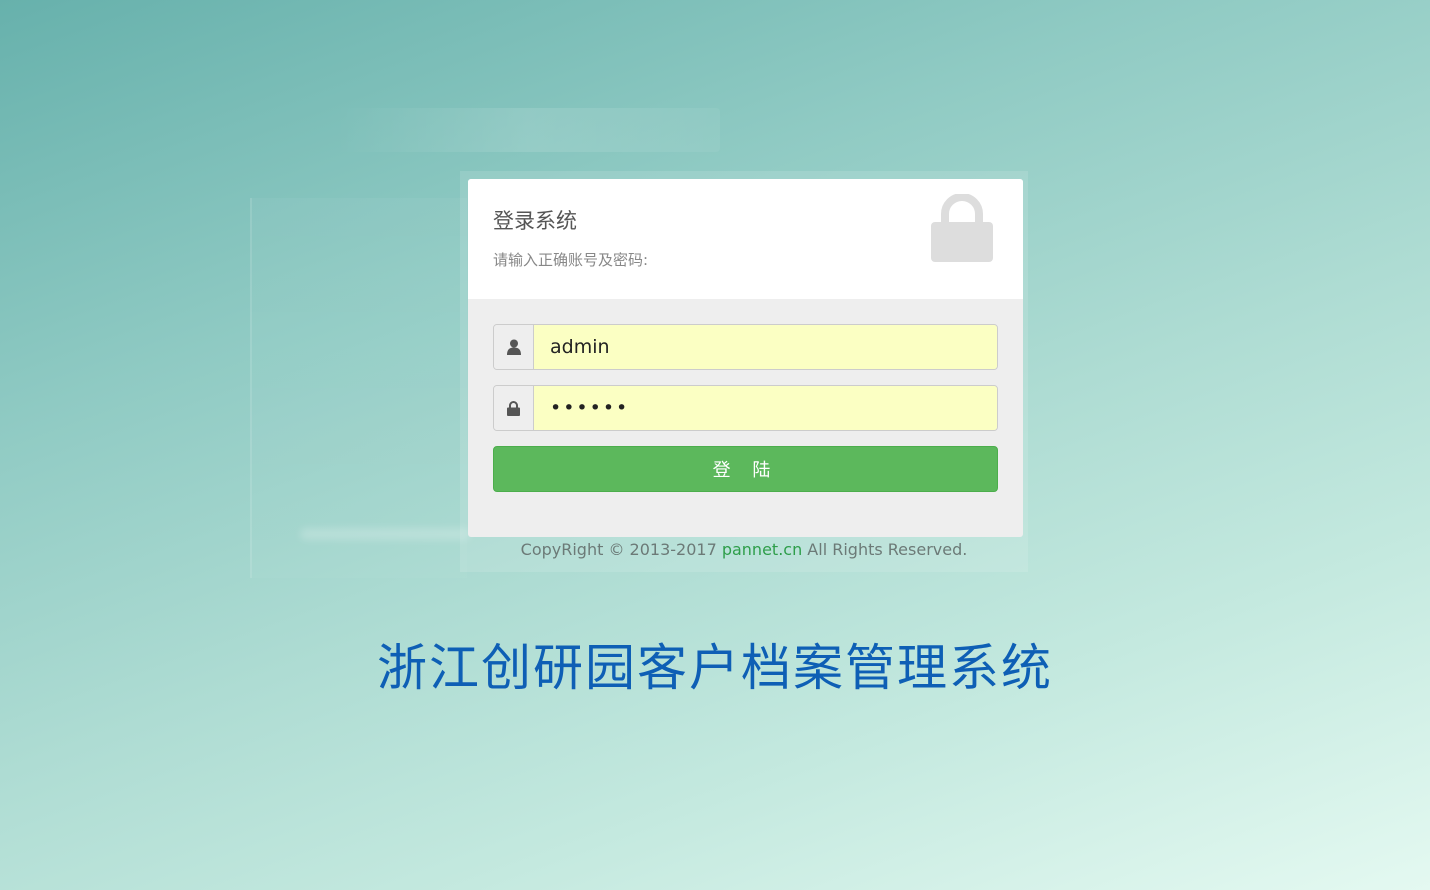  Describe the element at coordinates (762, 549) in the screenshot. I see `brand-link: pannet.cn` at that location.